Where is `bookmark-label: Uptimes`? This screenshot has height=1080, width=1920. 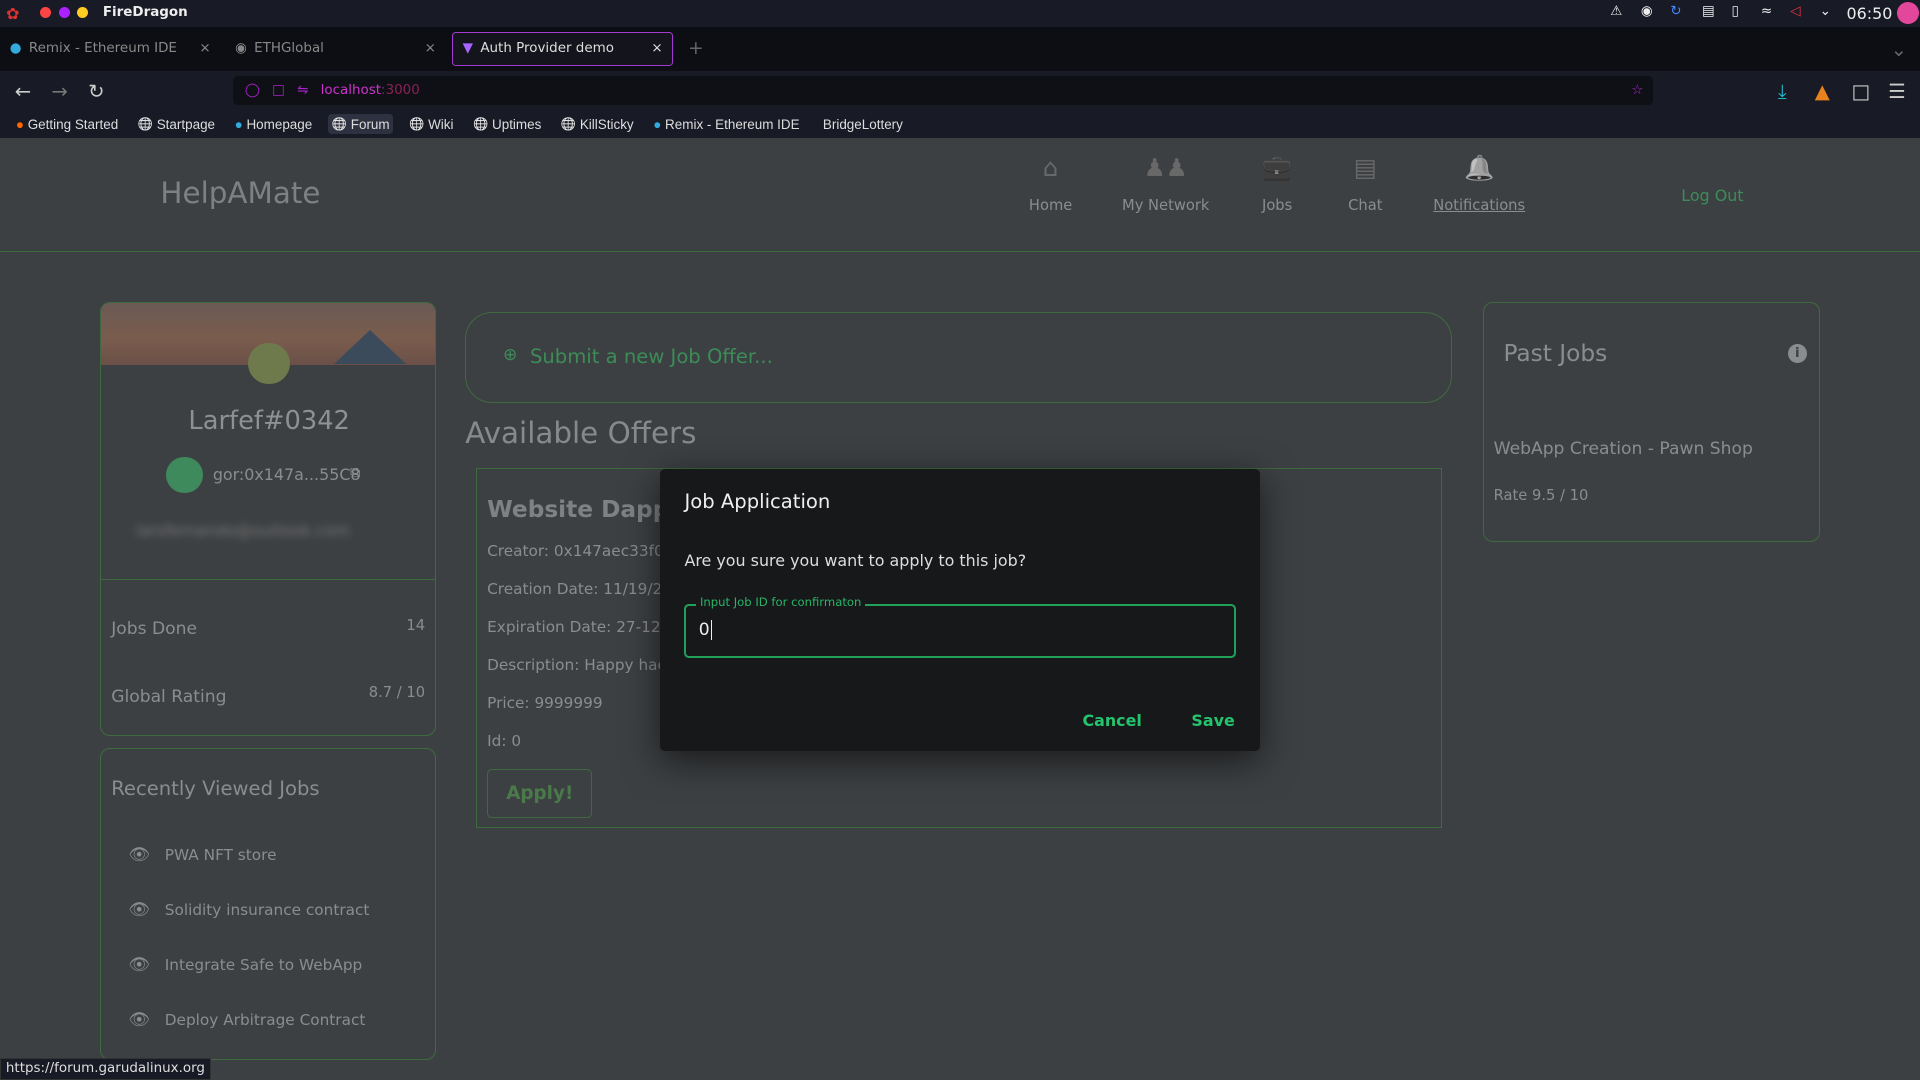
bookmark-label: Uptimes is located at coordinates (517, 124).